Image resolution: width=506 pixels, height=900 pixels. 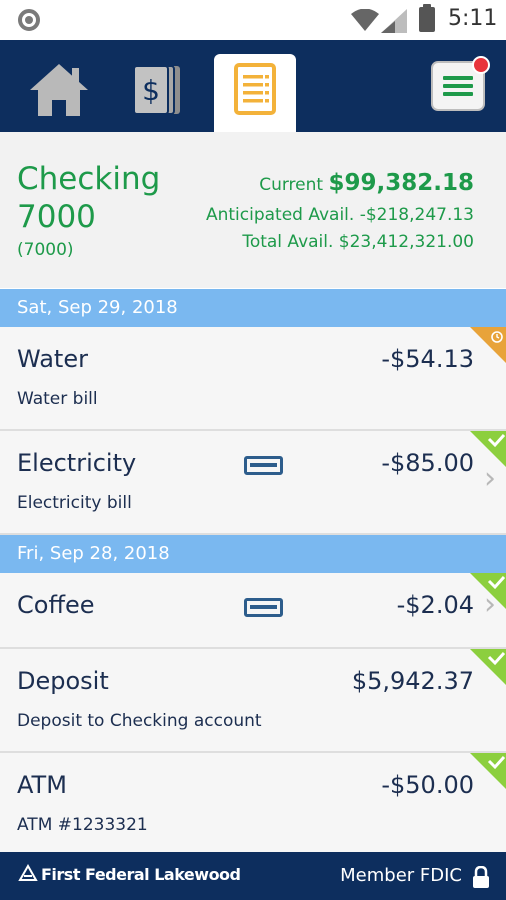 I want to click on transaction-name: Water, so click(x=52, y=359).